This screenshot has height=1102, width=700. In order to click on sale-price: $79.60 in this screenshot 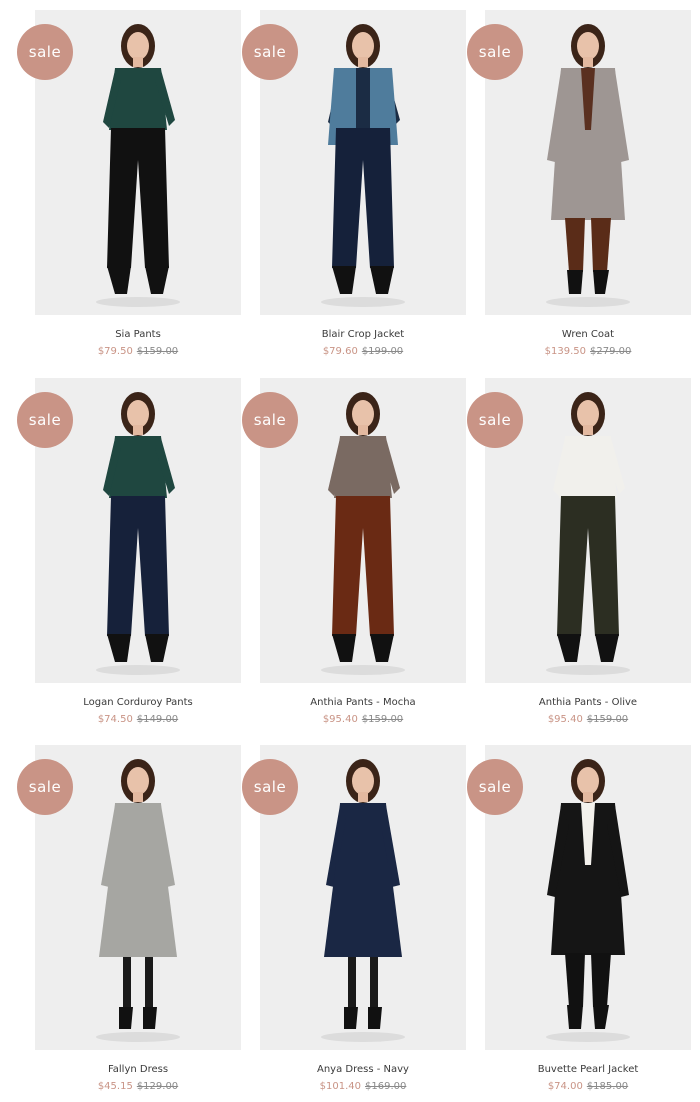, I will do `click(340, 351)`.